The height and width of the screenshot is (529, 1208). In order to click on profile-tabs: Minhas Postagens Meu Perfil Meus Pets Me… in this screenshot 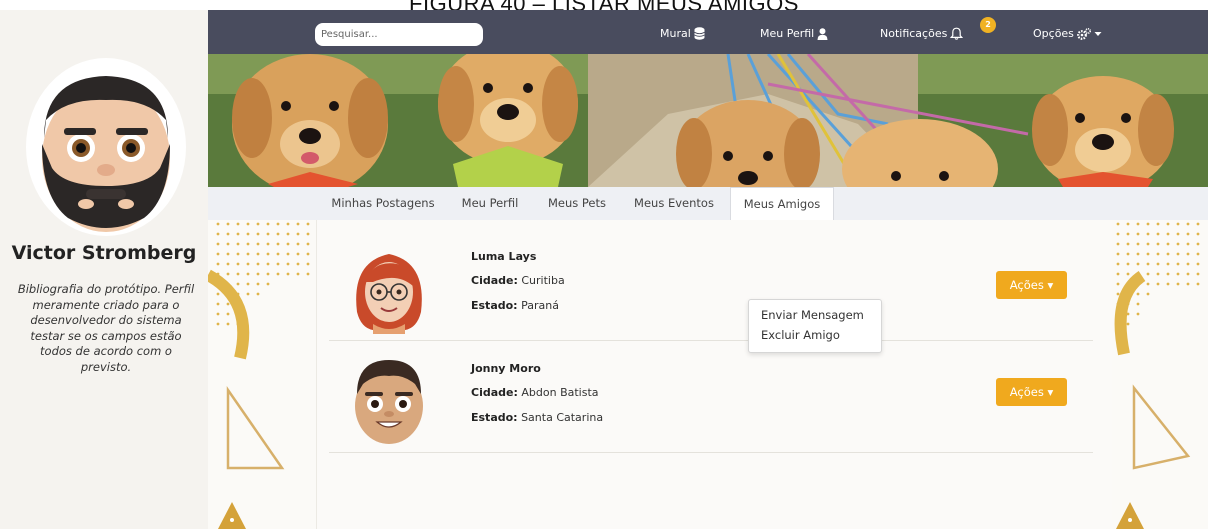, I will do `click(708, 204)`.